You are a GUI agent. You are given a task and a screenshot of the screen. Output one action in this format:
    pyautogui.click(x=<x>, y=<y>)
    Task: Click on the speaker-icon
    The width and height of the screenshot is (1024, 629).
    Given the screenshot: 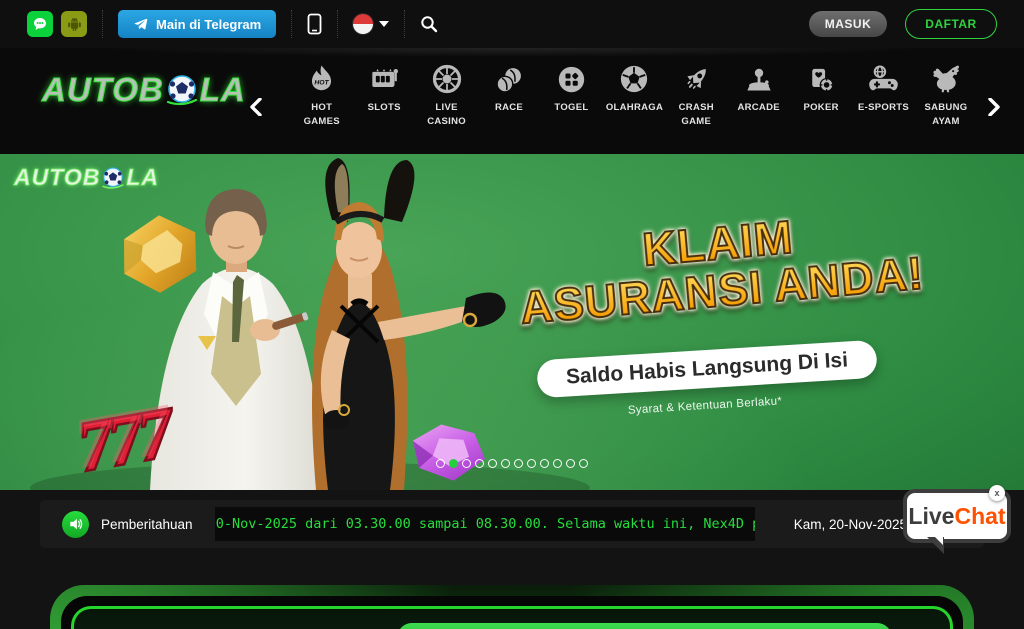 What is the action you would take?
    pyautogui.click(x=75, y=524)
    